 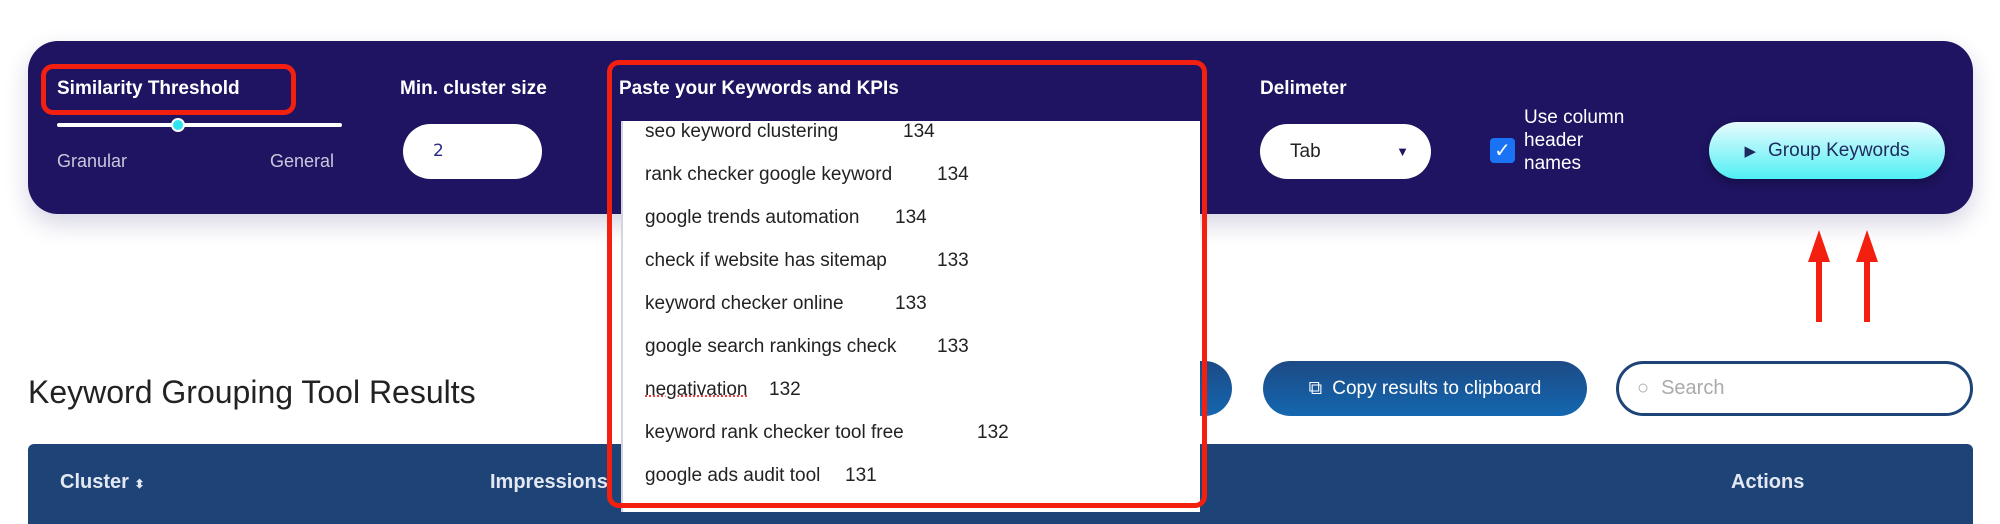 I want to click on delimiter-select: Tab ▼, so click(x=1345, y=151).